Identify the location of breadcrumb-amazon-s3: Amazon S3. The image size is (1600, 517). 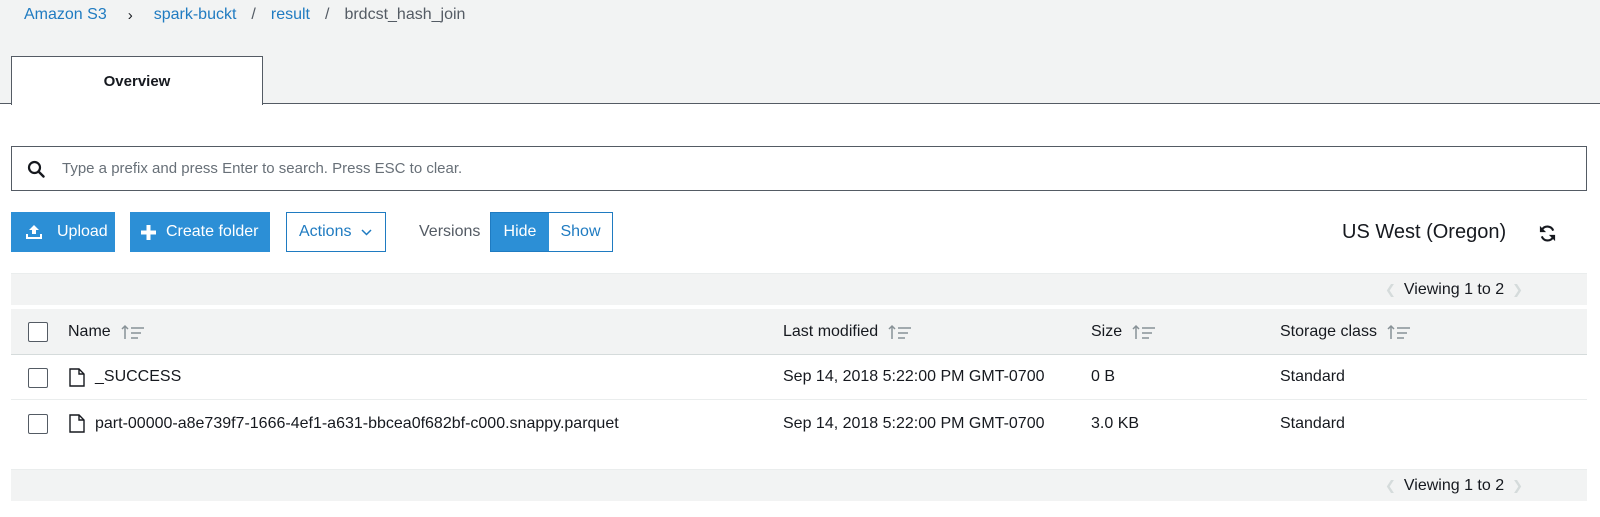
(65, 15).